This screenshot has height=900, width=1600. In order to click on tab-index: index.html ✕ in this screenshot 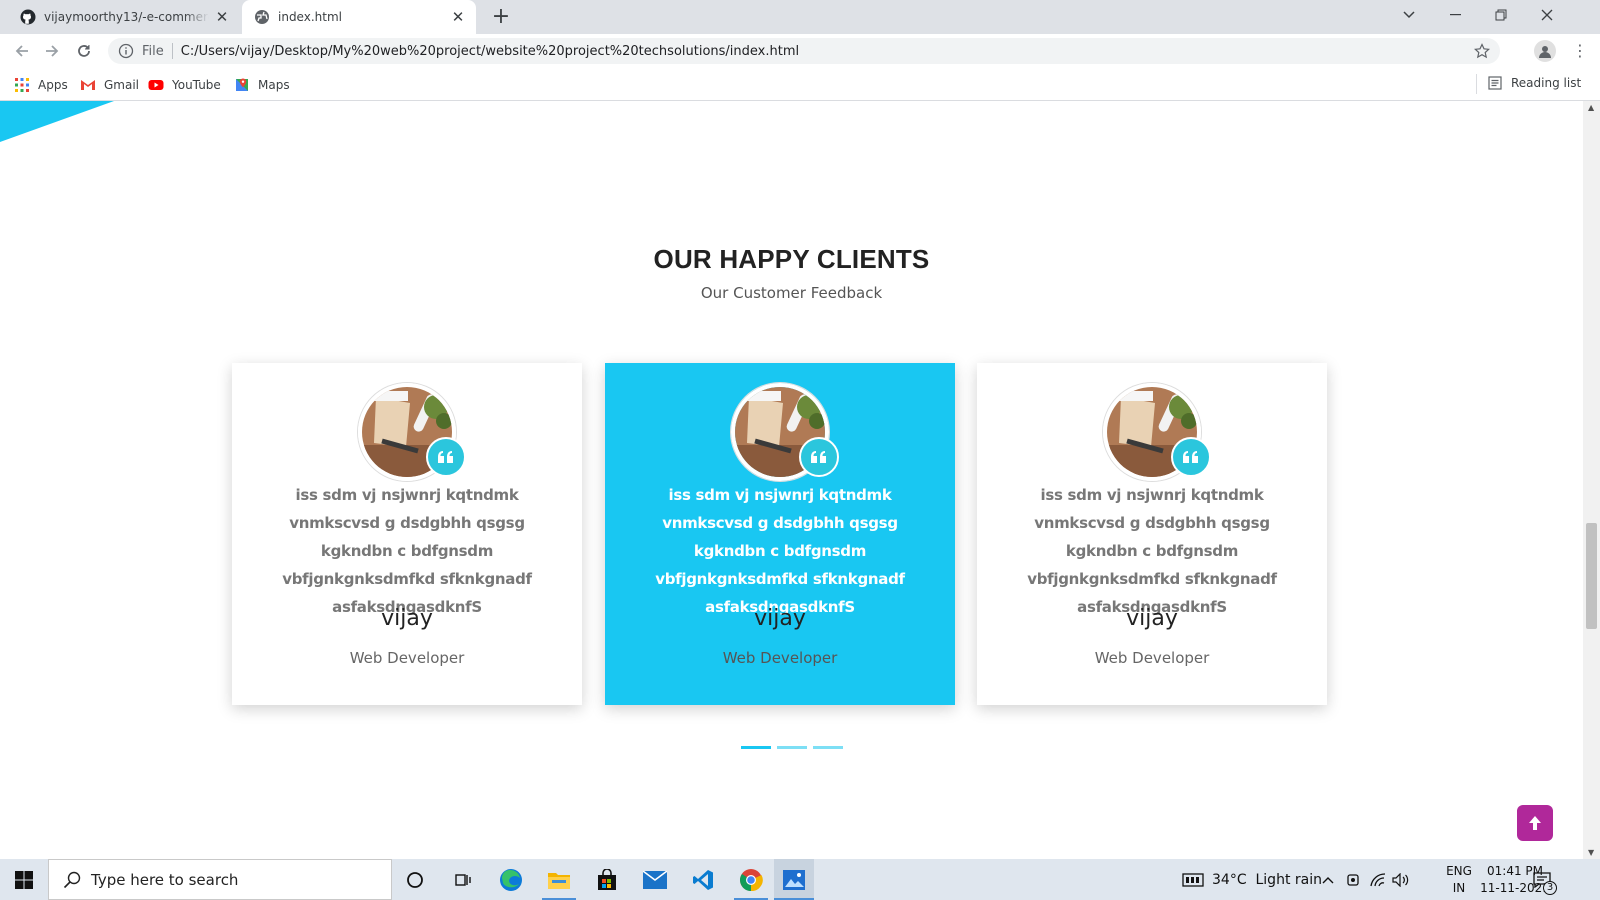, I will do `click(359, 17)`.